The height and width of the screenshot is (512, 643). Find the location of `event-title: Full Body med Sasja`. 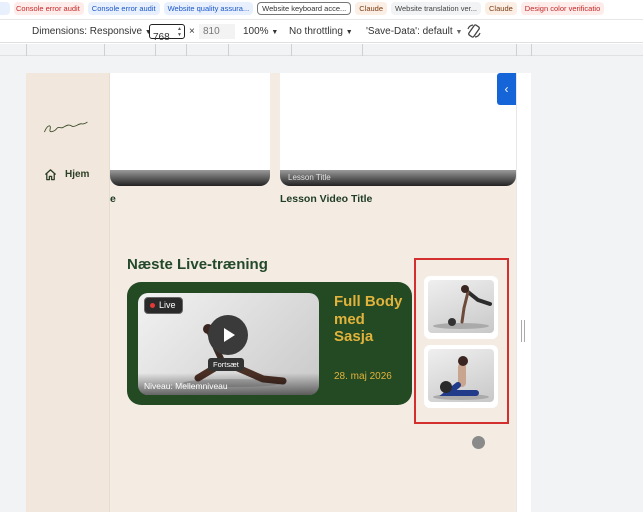

event-title: Full Body med Sasja is located at coordinates (368, 319).